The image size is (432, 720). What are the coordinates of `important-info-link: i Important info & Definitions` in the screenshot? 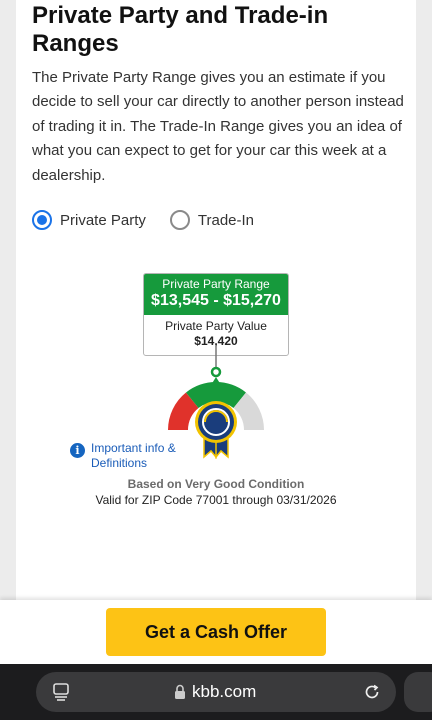 It's located at (125, 456).